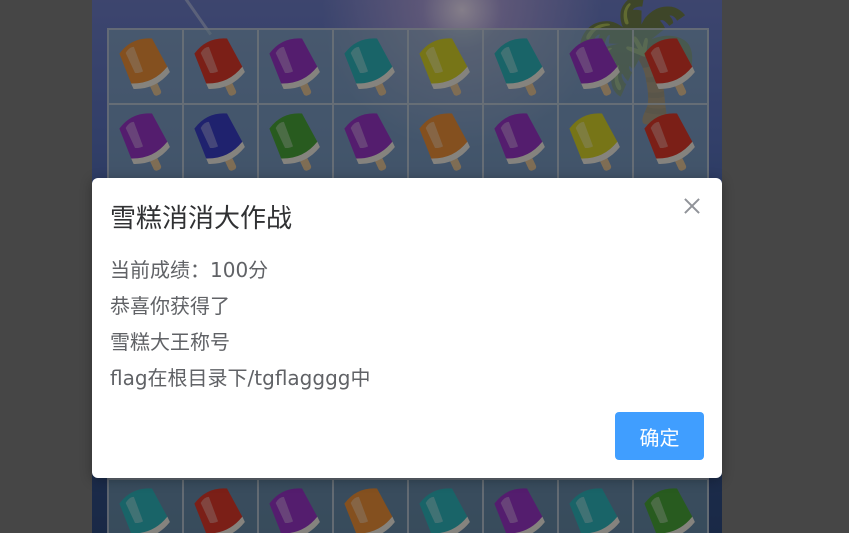 This screenshot has height=533, width=849. I want to click on dialog-title: 雪糕消消大作战, so click(201, 219).